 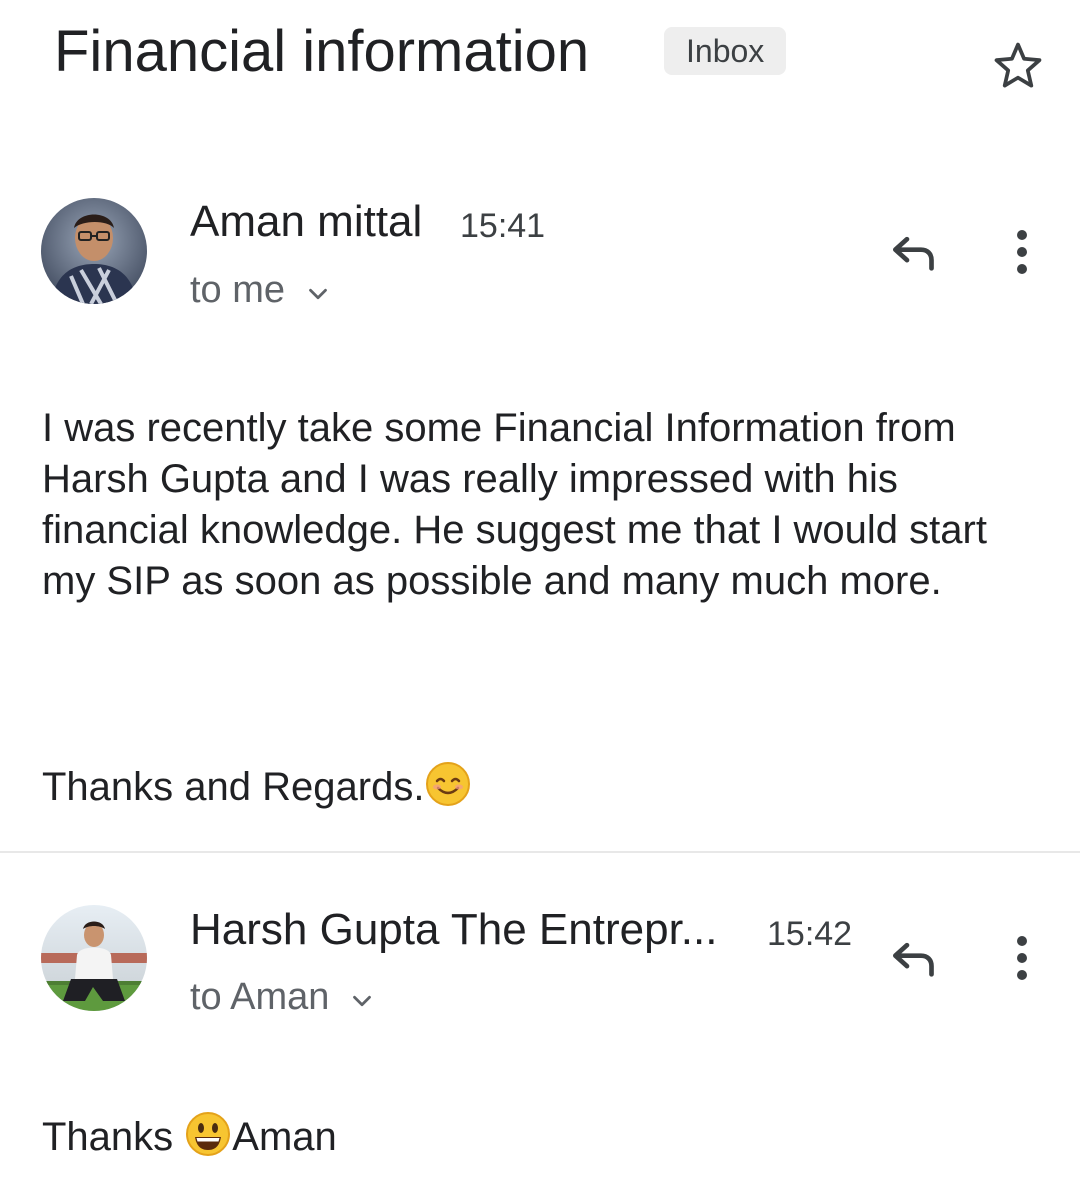 I want to click on recipient-details-toggle: to Aman, so click(x=283, y=997).